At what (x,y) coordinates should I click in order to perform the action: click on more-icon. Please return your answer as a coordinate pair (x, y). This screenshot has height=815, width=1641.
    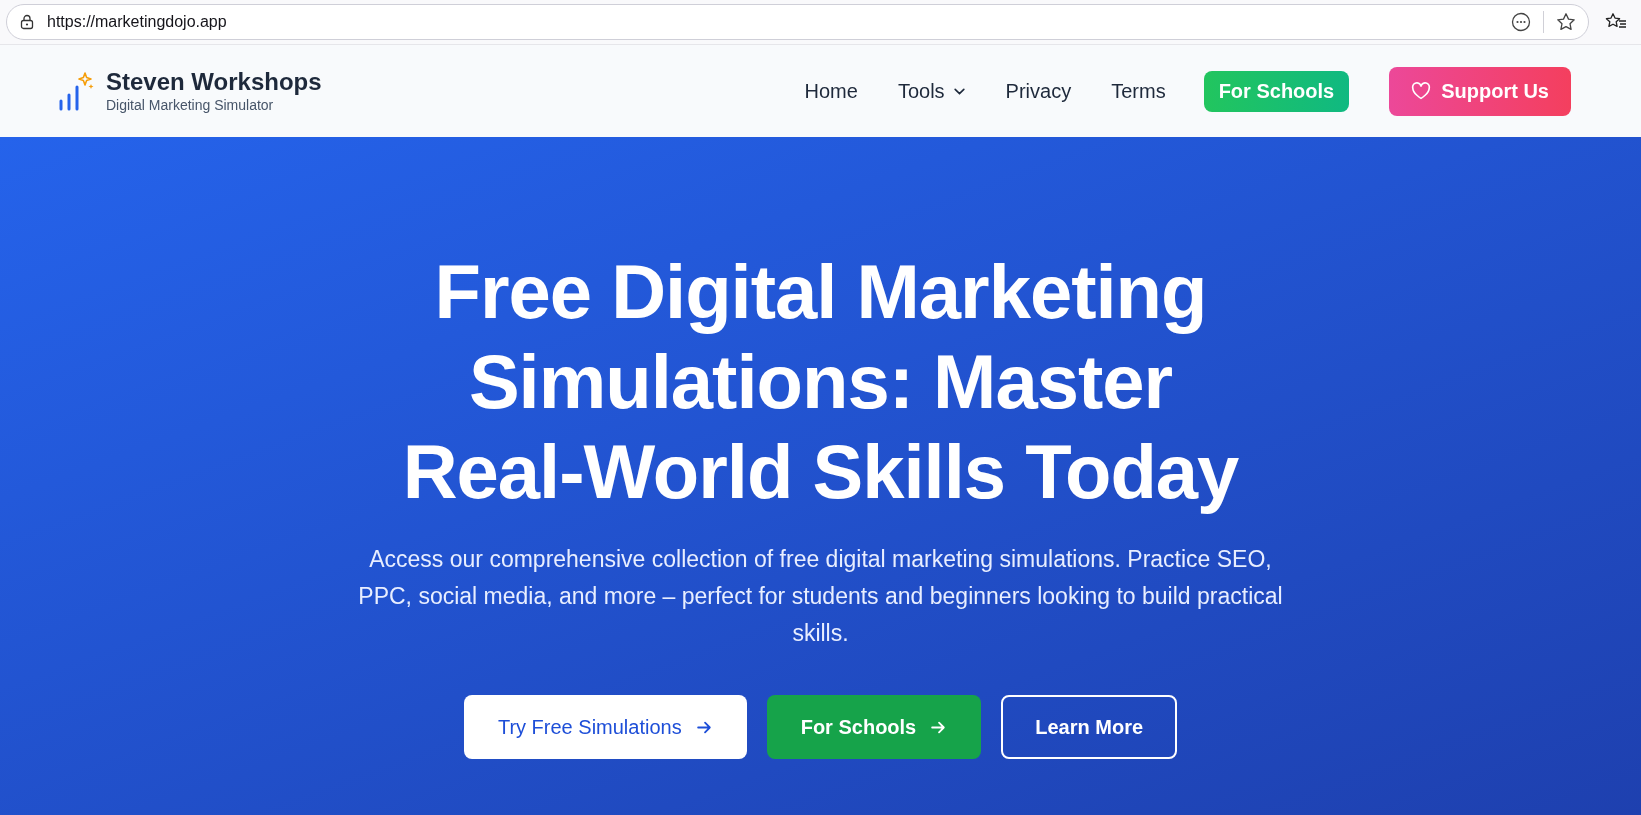
    Looking at the image, I should click on (1521, 22).